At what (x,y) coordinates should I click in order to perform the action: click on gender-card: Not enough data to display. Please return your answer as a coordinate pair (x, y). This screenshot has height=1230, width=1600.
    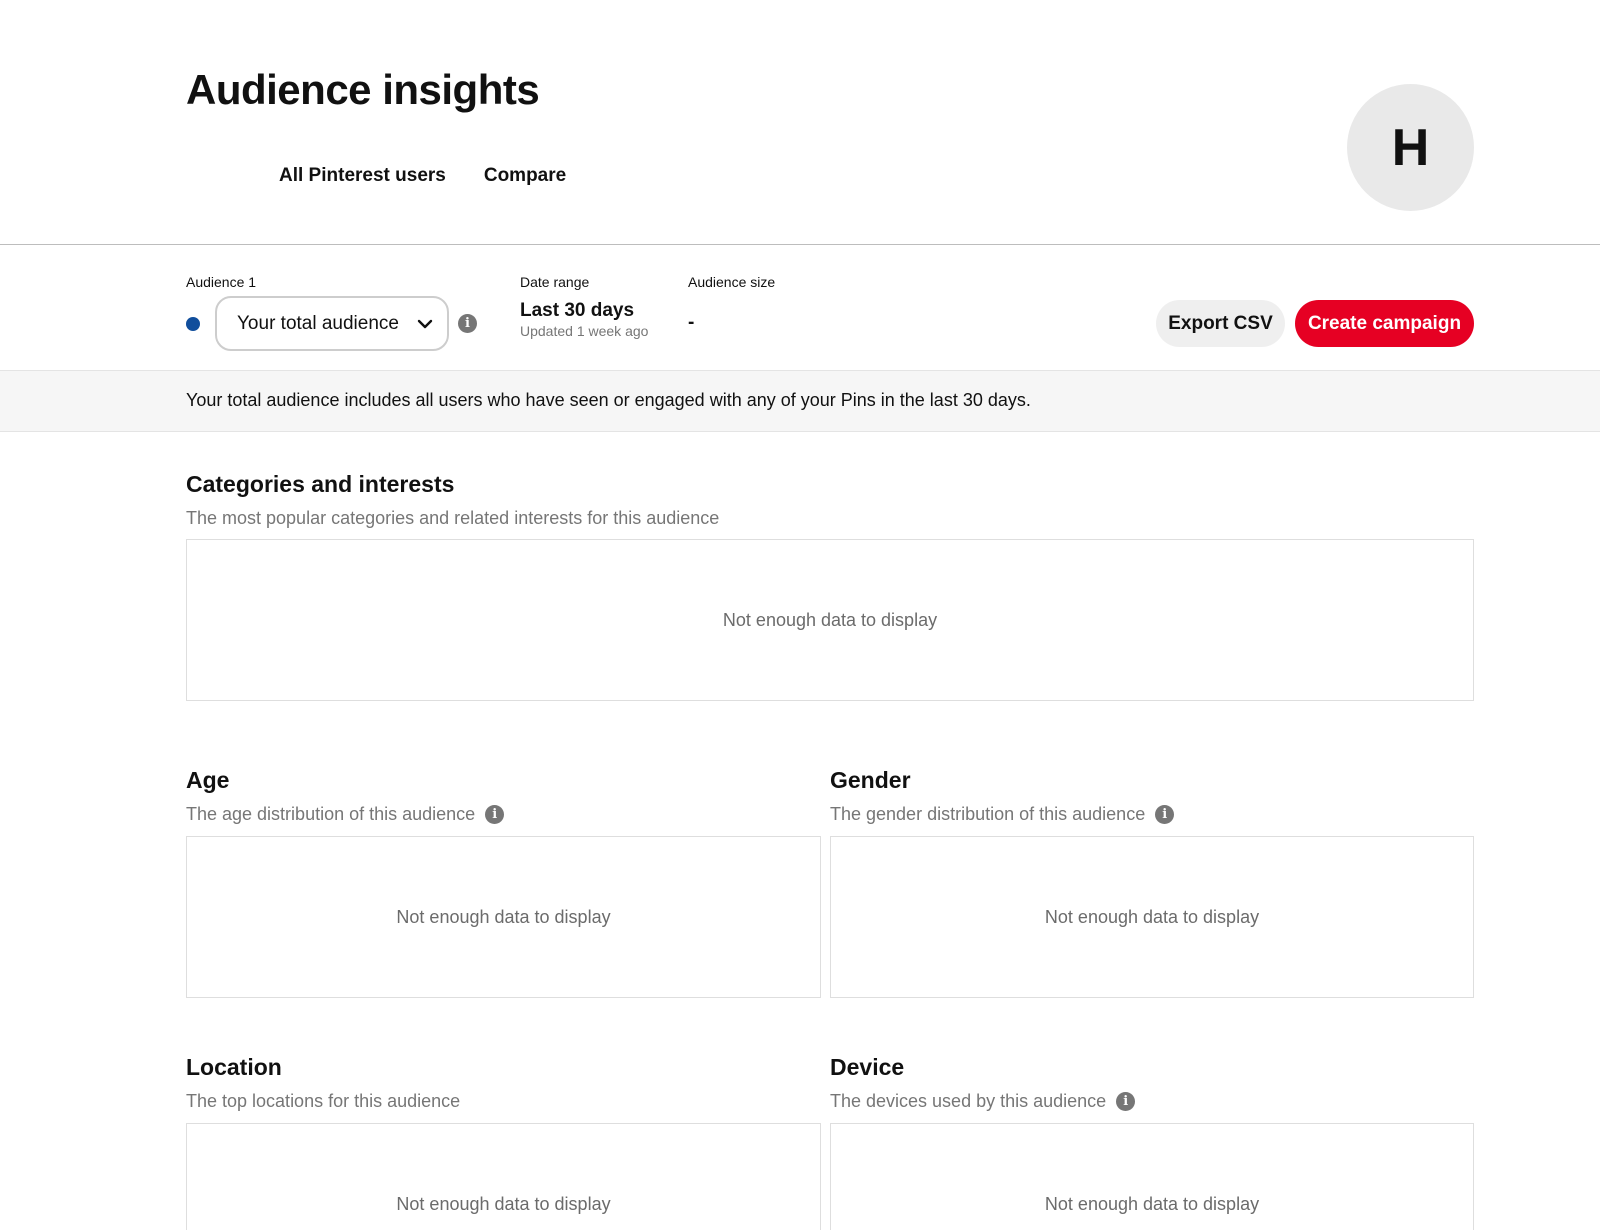
    Looking at the image, I should click on (1152, 917).